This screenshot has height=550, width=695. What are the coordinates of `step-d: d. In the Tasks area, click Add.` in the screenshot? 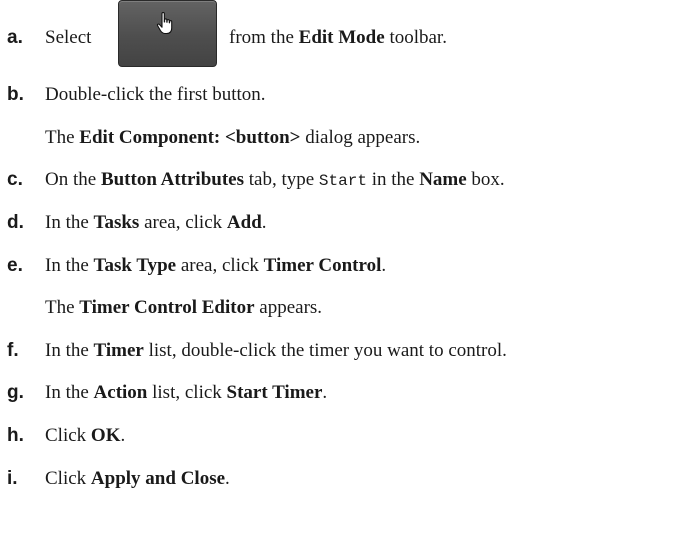 It's located at (347, 223).